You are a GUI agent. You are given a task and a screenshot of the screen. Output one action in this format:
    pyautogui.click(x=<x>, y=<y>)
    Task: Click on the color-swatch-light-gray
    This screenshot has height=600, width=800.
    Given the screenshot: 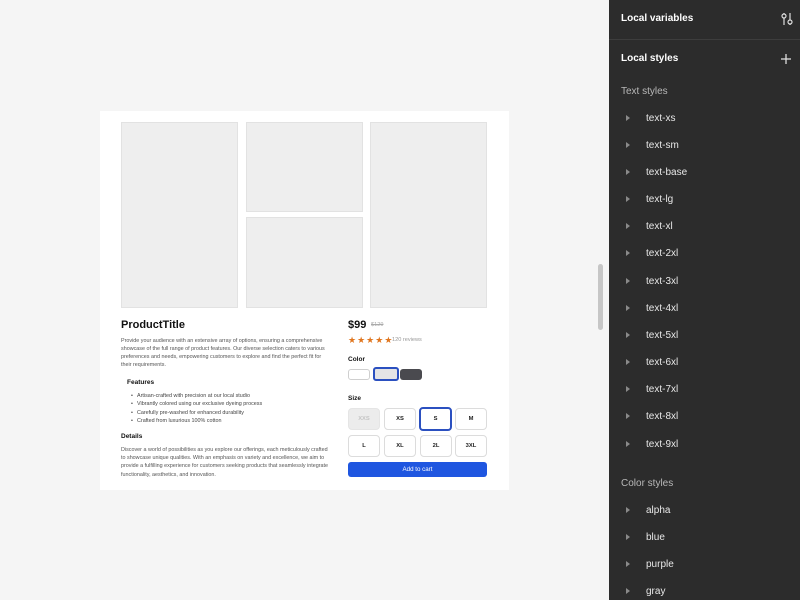 What is the action you would take?
    pyautogui.click(x=386, y=374)
    